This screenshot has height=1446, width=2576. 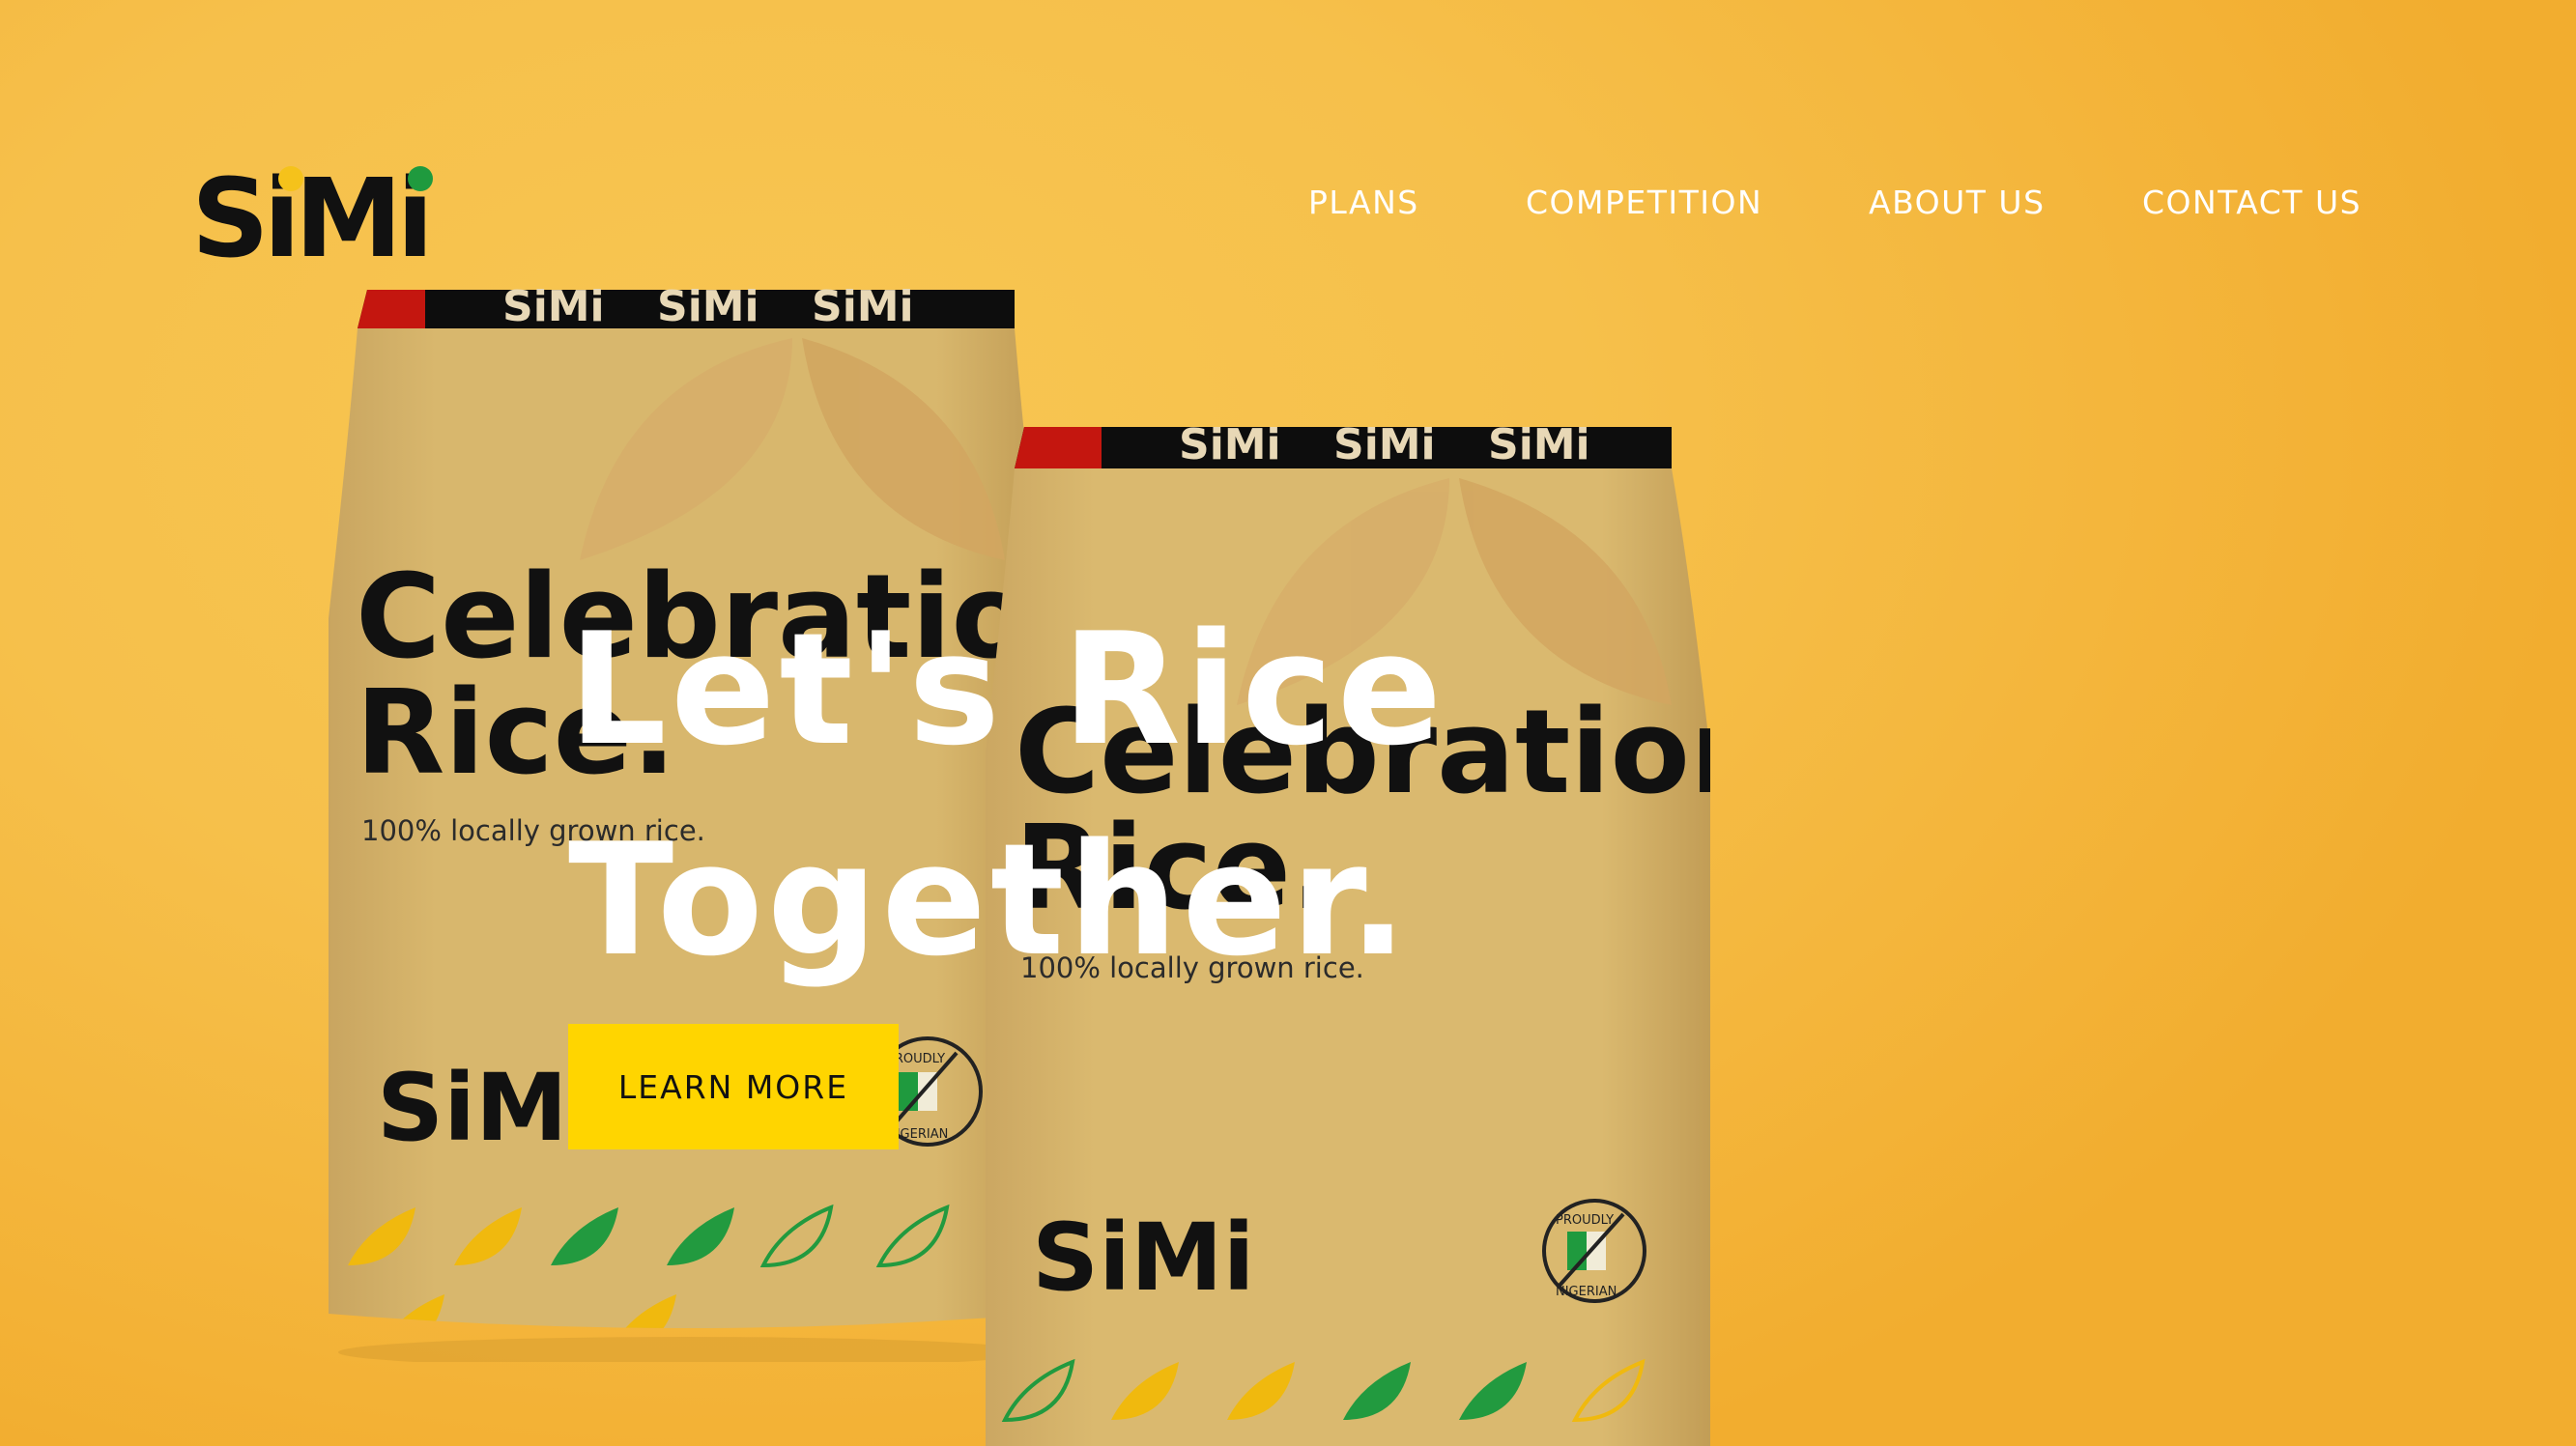 I want to click on bag-brand-logo: SiMi, so click(x=488, y=1108).